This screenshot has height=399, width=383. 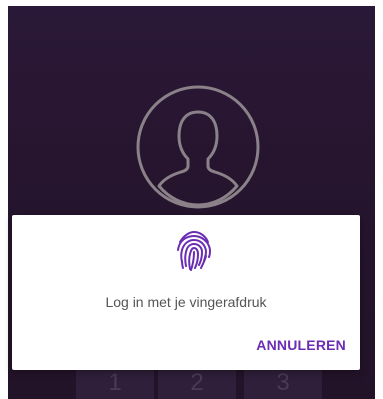 I want to click on dialog-message: Log in met je vingerafdruk, so click(x=186, y=302).